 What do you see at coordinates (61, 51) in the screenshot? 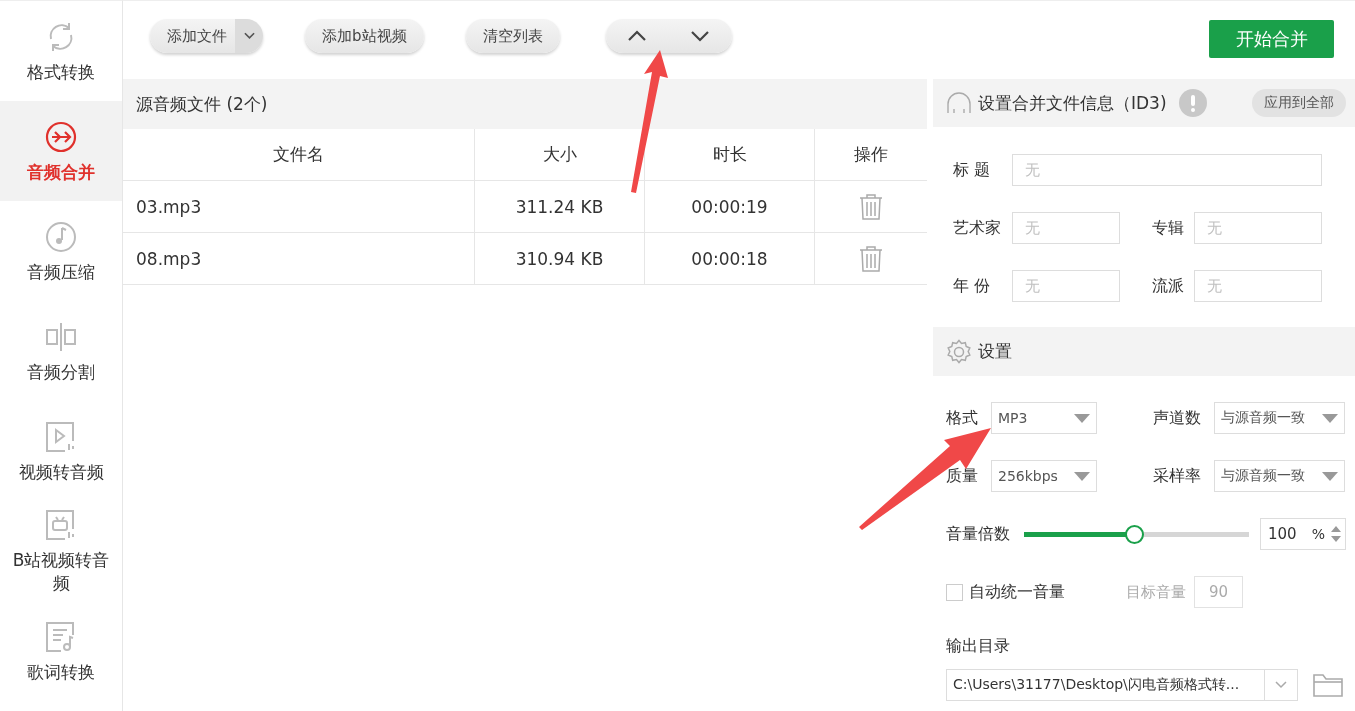
I see `sidebar-item: 格式转换` at bounding box center [61, 51].